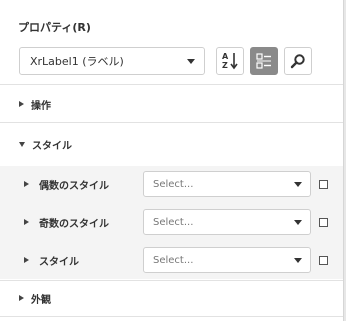 This screenshot has width=346, height=321. I want to click on sort-alphabetical-button: A Z, so click(230, 61).